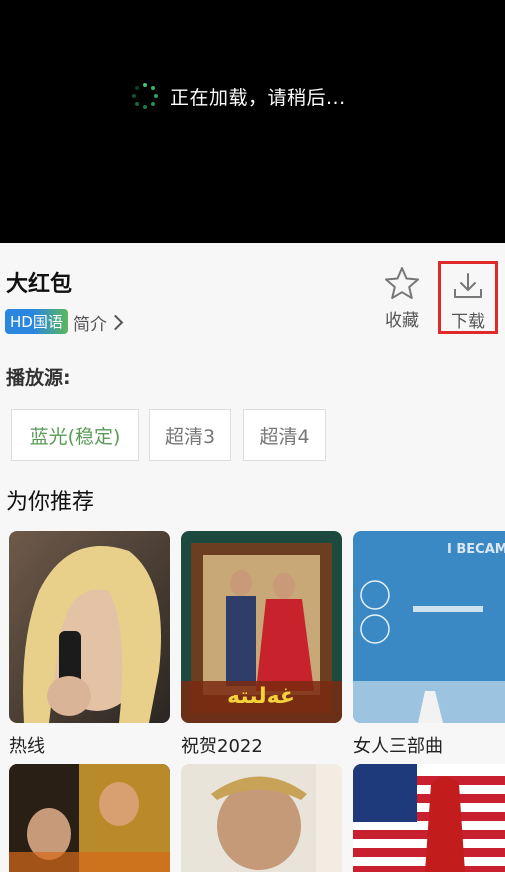 The height and width of the screenshot is (872, 505). I want to click on poster-image: I BECAME A WOMAN, so click(429, 627).